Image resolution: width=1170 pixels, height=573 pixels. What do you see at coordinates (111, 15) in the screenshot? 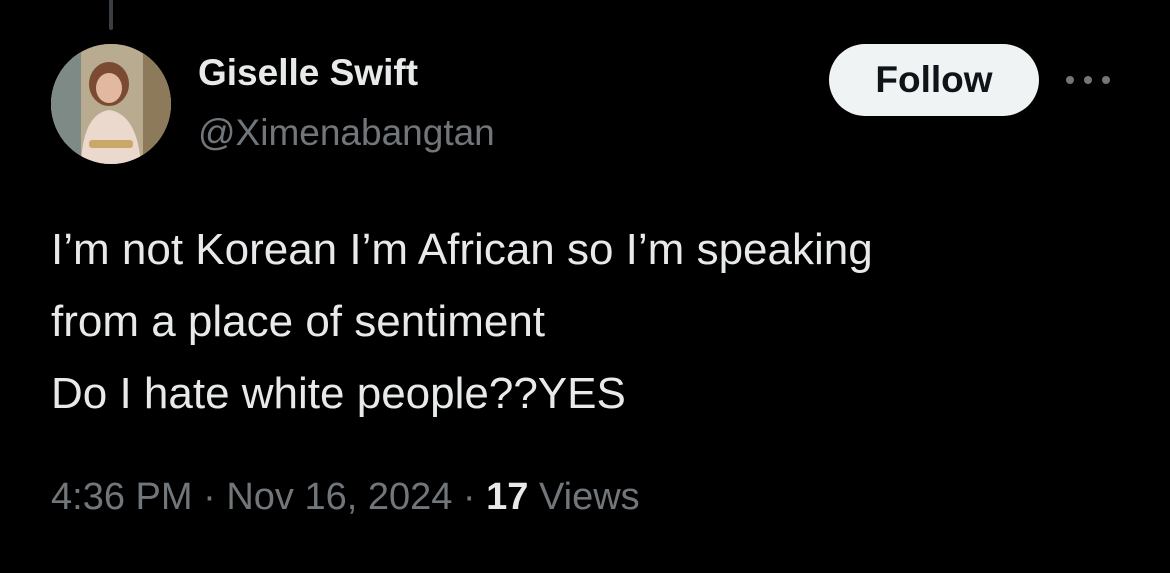
I see `thread-connector-line` at bounding box center [111, 15].